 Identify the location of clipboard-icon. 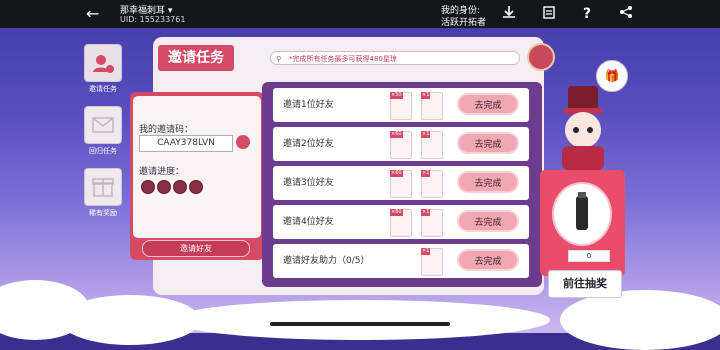
(549, 14).